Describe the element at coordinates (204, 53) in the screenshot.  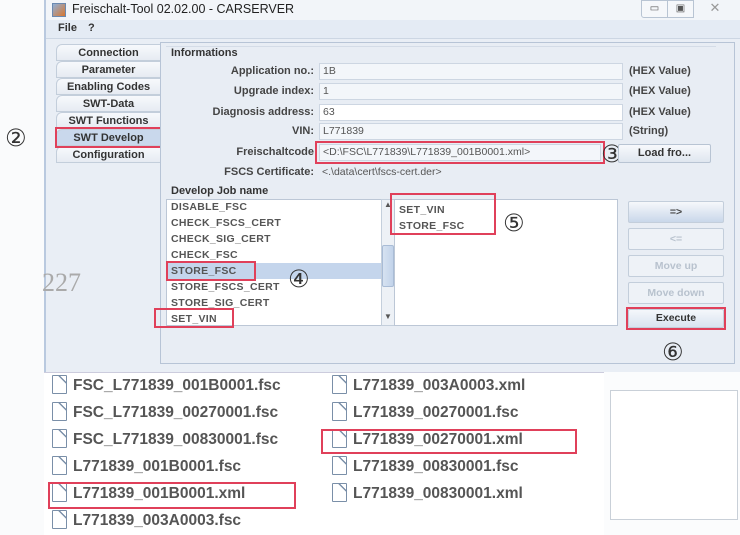
I see `informations-title: Informations` at that location.